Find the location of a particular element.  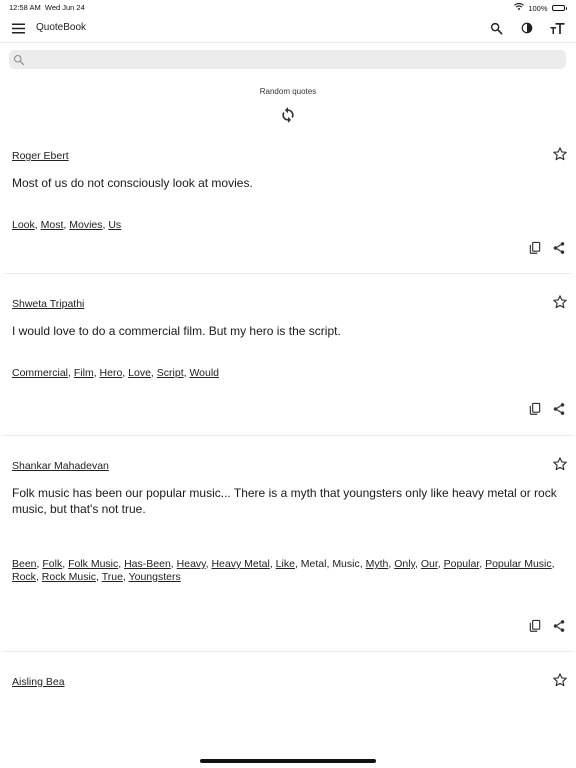

random-quotes-label: Random quotes is located at coordinates (288, 91).